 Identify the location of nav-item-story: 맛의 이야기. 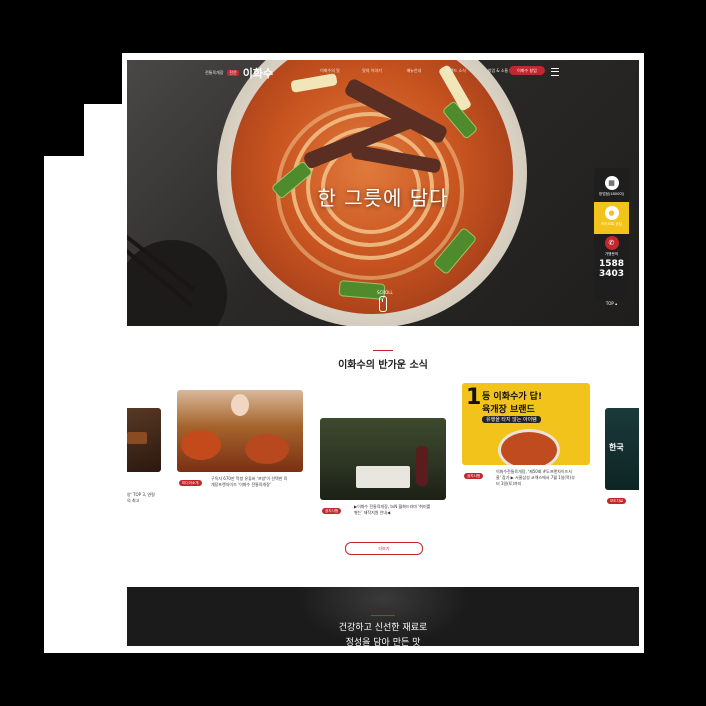
(372, 71).